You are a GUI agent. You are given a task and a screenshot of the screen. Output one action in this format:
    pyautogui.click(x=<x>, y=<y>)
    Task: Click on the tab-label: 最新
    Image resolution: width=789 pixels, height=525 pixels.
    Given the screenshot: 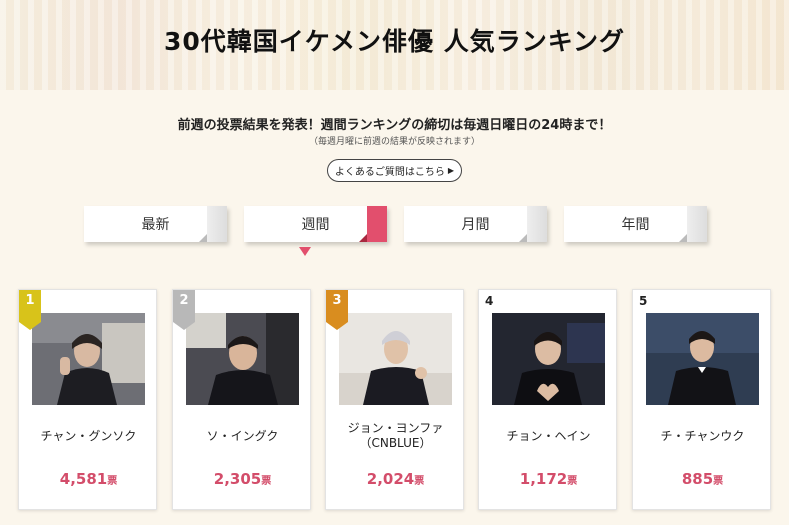 What is the action you would take?
    pyautogui.click(x=155, y=225)
    